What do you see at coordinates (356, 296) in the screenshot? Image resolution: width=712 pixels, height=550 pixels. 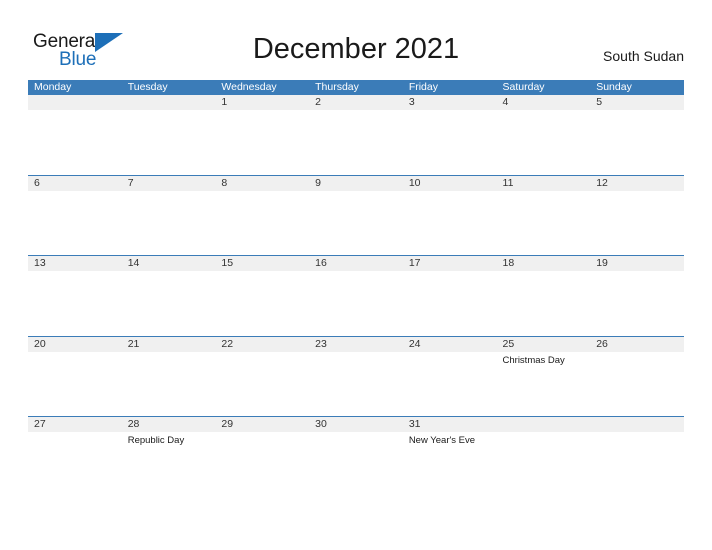 I see `week-row: 13 14 15 16 17 18 19` at bounding box center [356, 296].